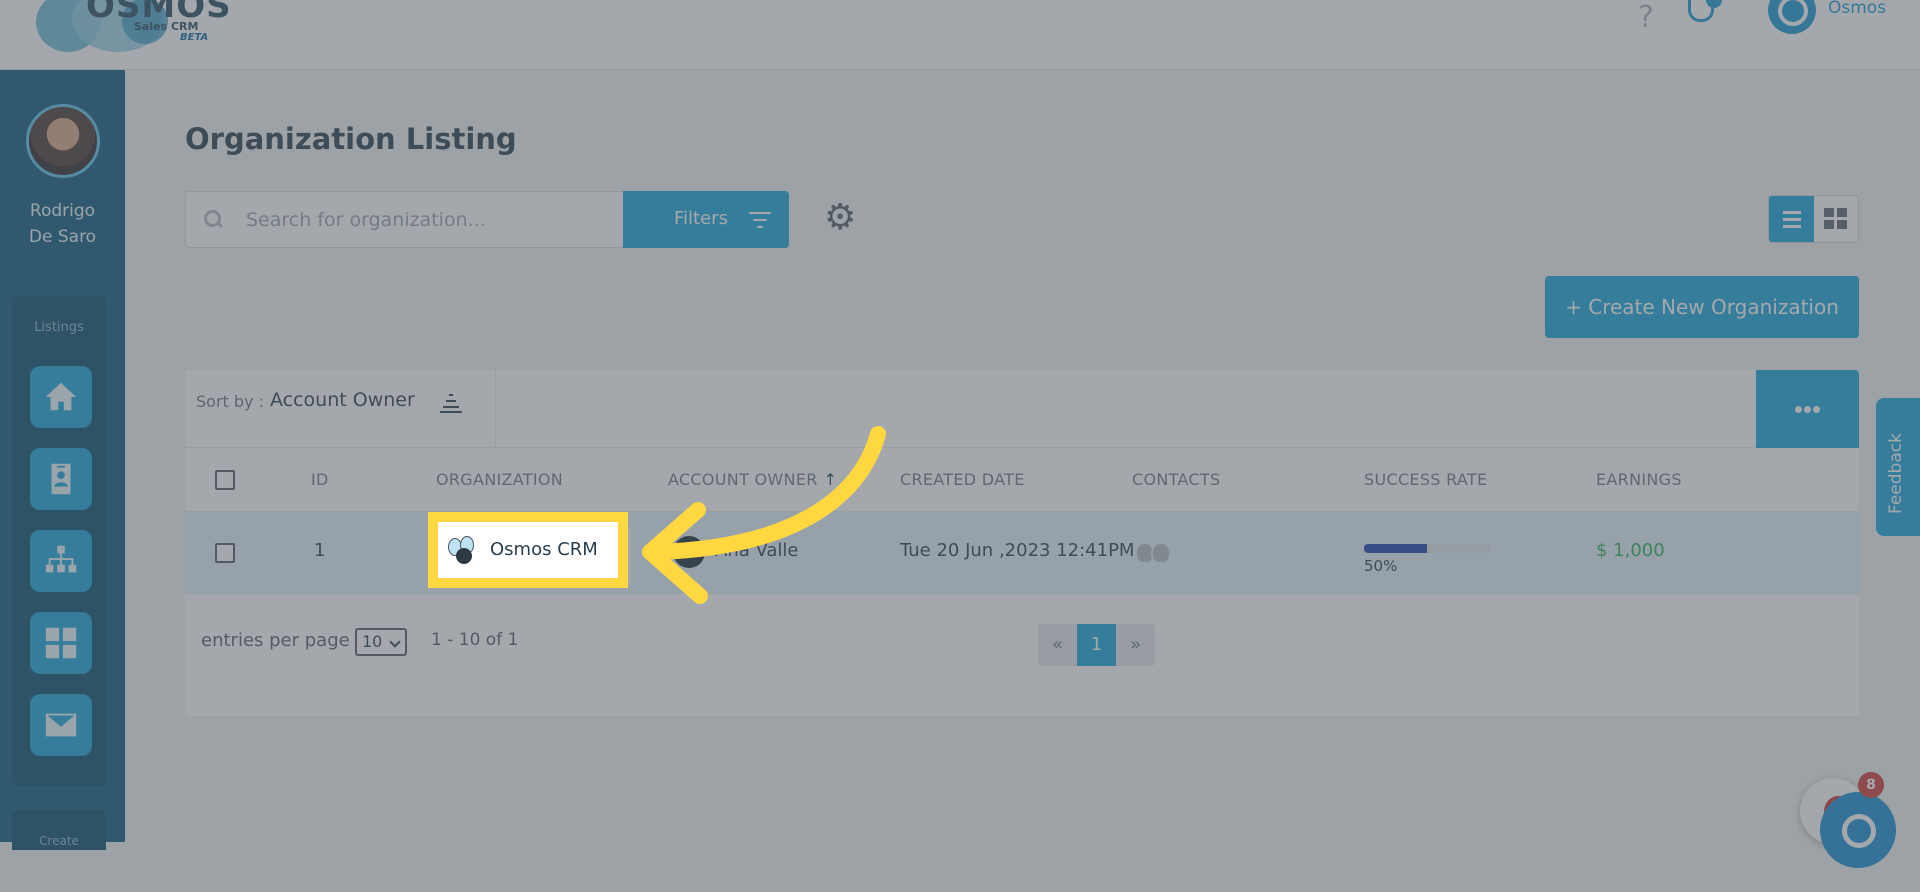 This screenshot has width=1920, height=892. I want to click on listings-panel: Listings, so click(59, 541).